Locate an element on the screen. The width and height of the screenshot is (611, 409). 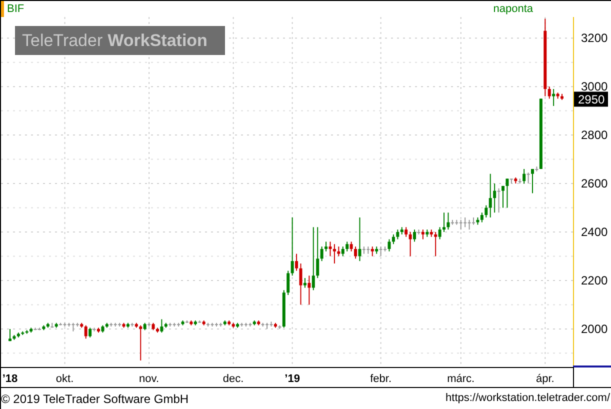
year-label: ’19 is located at coordinates (292, 379).